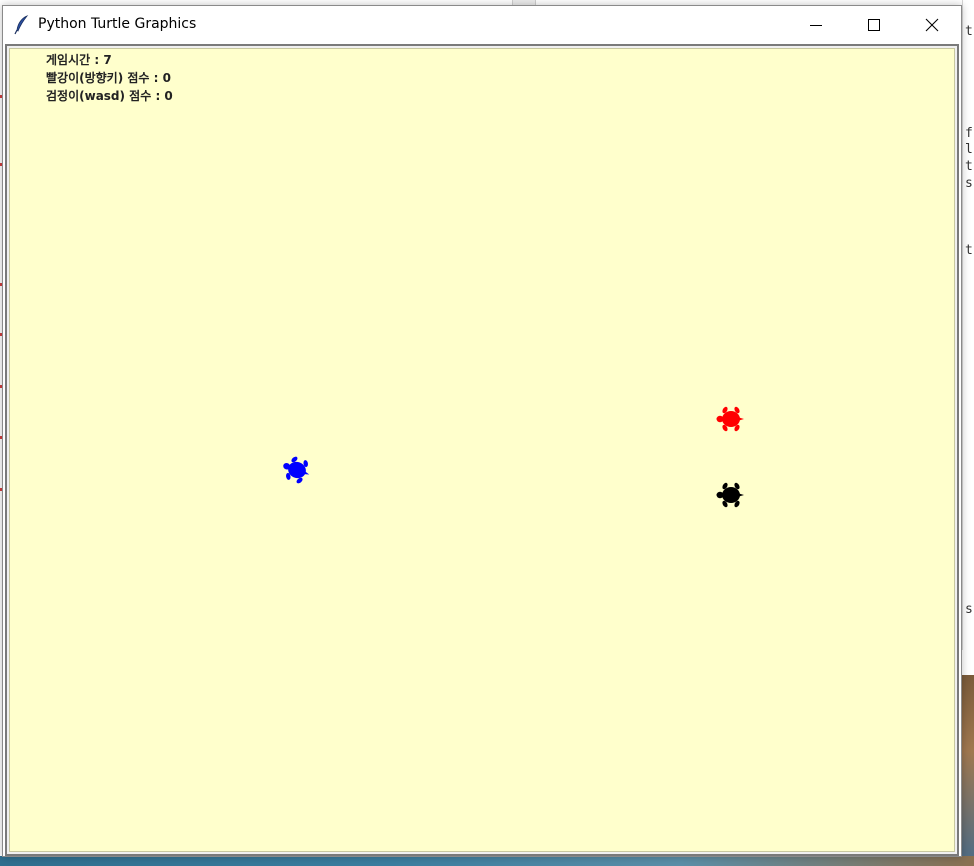 This screenshot has width=974, height=866. I want to click on title-bar: Python Turtle Graphics, so click(482, 25).